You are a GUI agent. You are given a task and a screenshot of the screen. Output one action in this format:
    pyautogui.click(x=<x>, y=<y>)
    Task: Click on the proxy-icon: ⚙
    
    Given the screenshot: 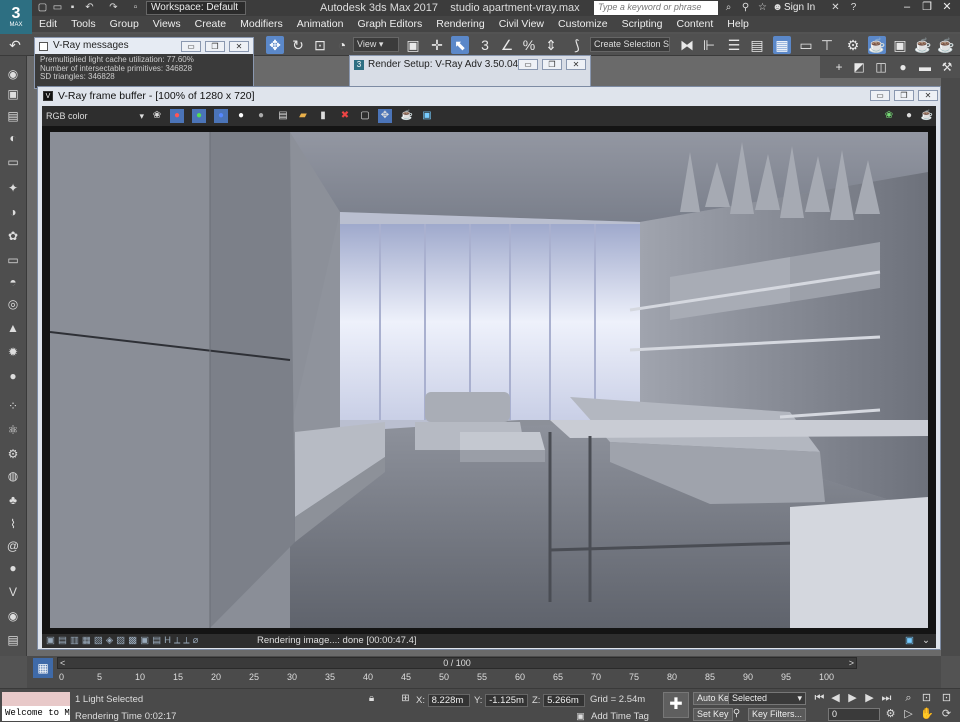 What is the action you would take?
    pyautogui.click(x=13, y=454)
    